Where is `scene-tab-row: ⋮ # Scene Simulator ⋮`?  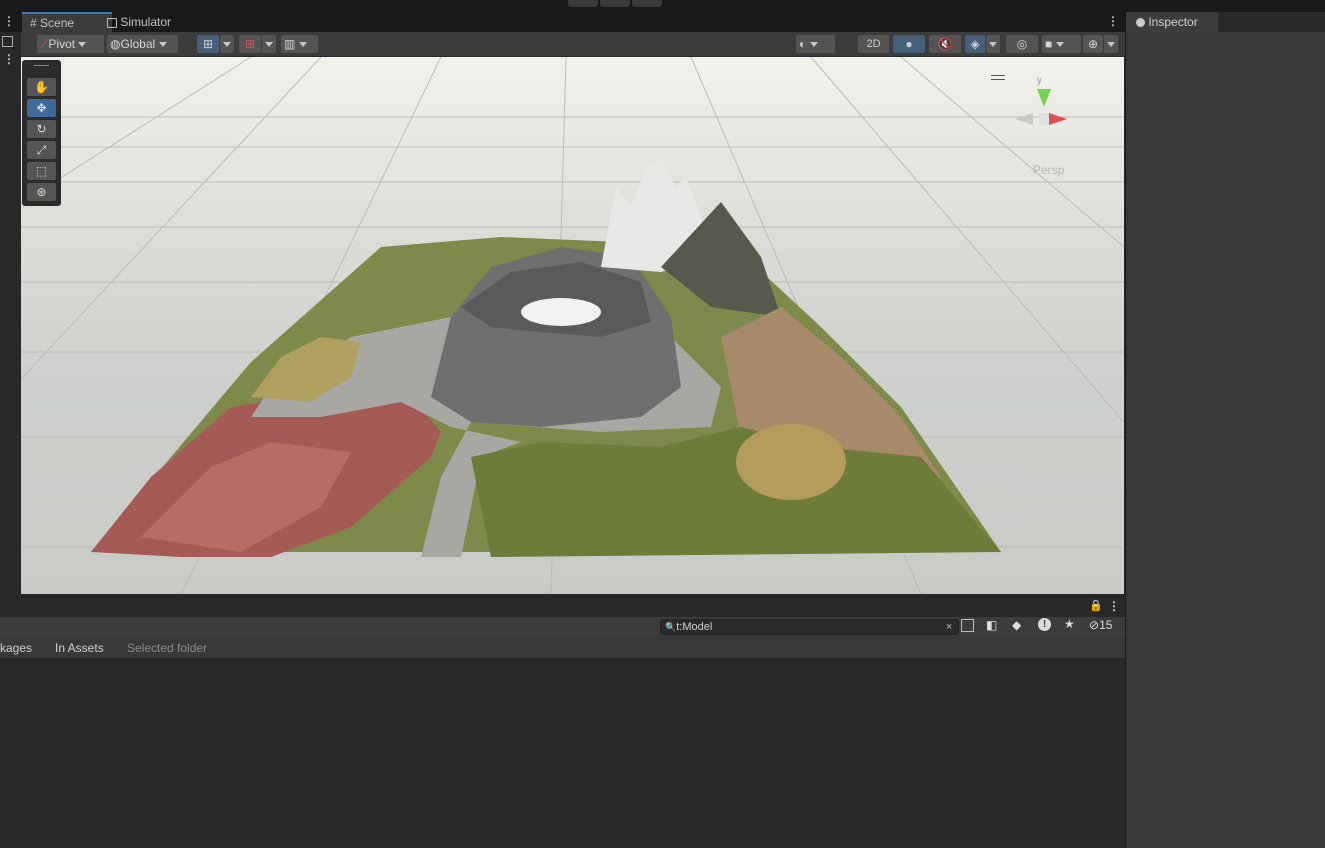
scene-tab-row: ⋮ # Scene Simulator ⋮ is located at coordinates (562, 22).